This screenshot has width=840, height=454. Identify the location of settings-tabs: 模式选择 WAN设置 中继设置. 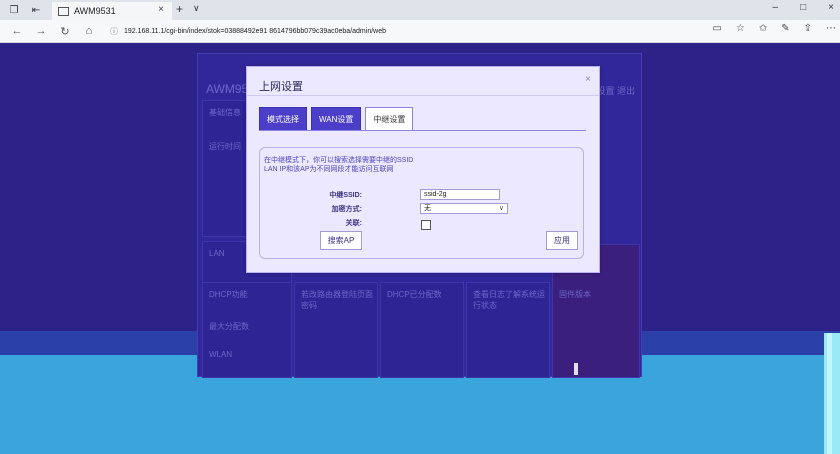
(336, 119).